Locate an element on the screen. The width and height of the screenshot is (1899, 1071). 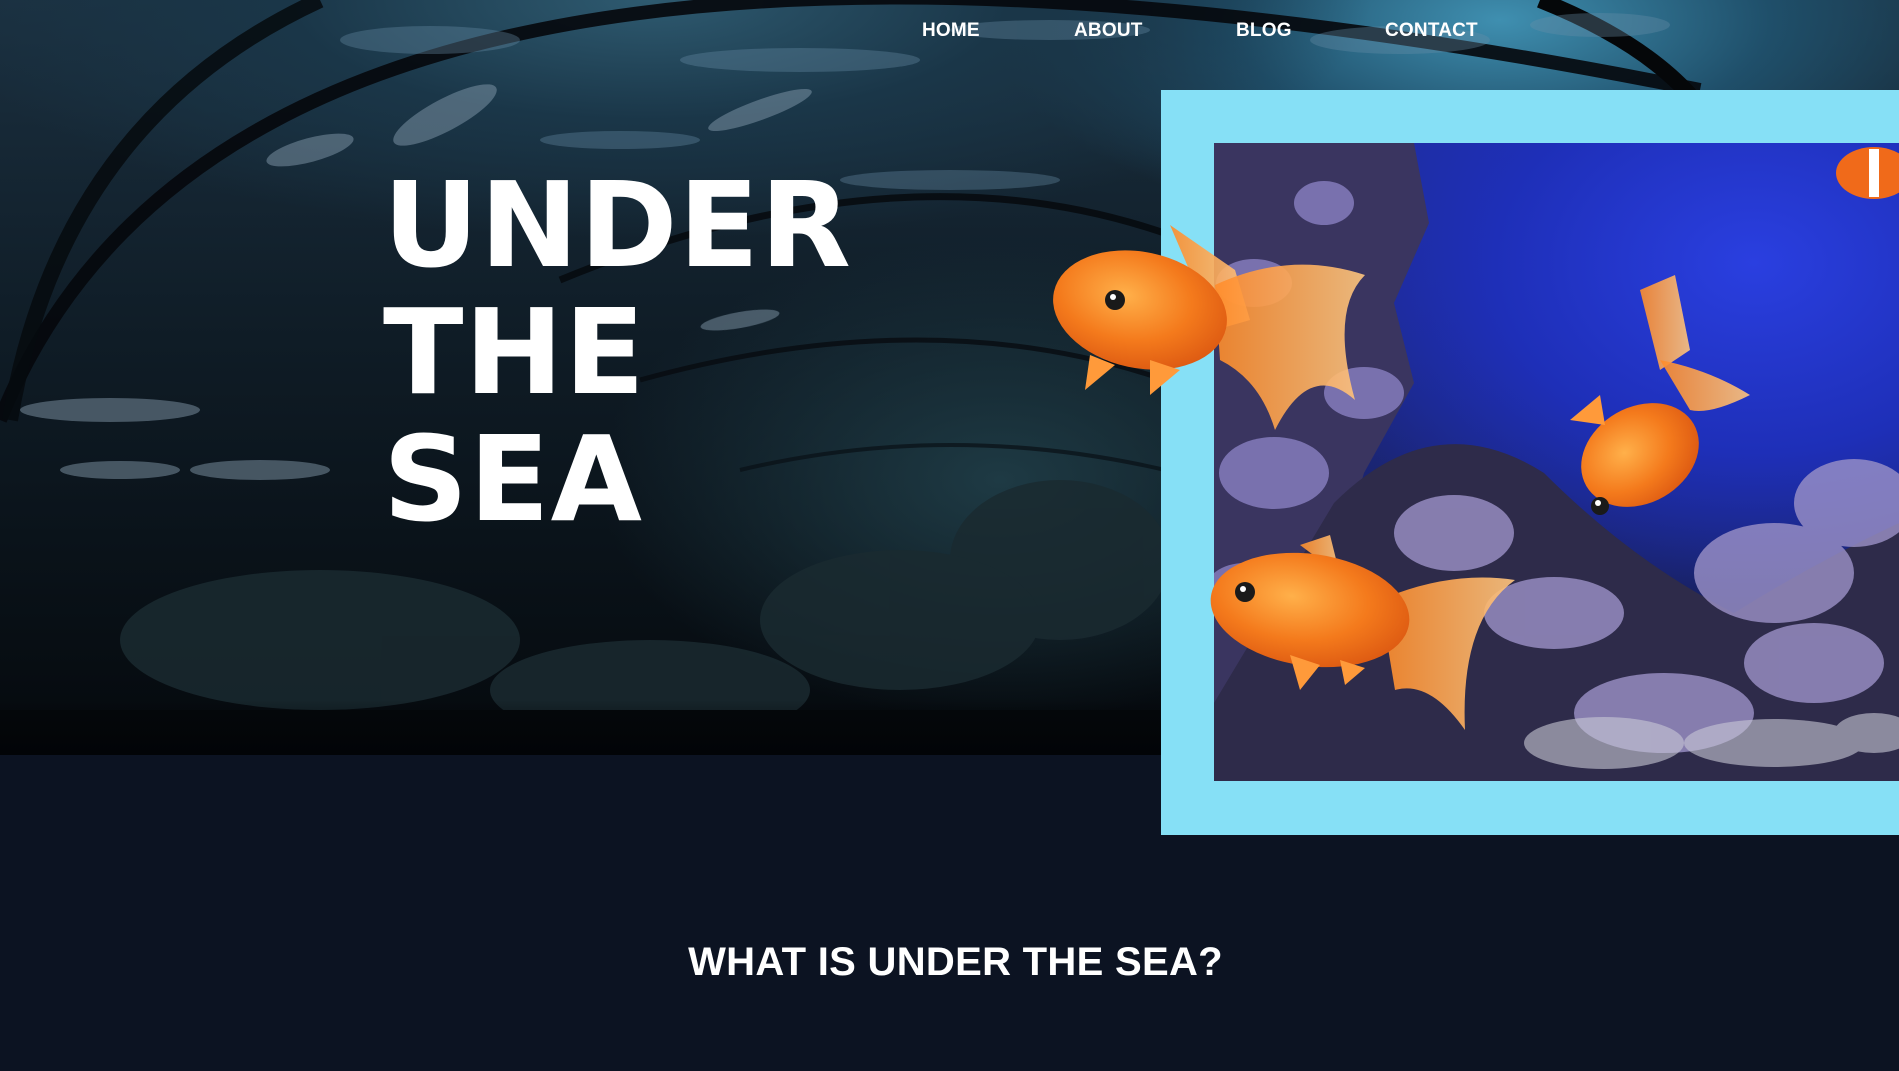
main-navigation: HOME ABOUT BLOG CONTACT is located at coordinates (949, 32).